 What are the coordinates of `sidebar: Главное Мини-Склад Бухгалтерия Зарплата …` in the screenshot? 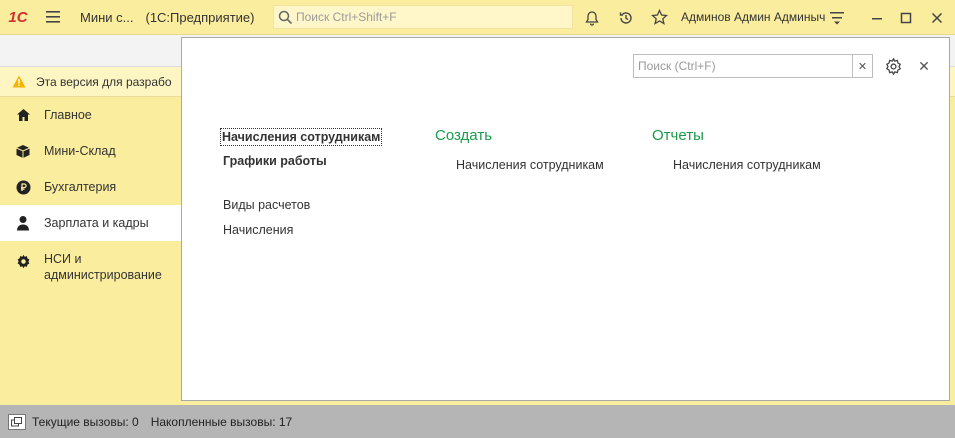 It's located at (91, 251).